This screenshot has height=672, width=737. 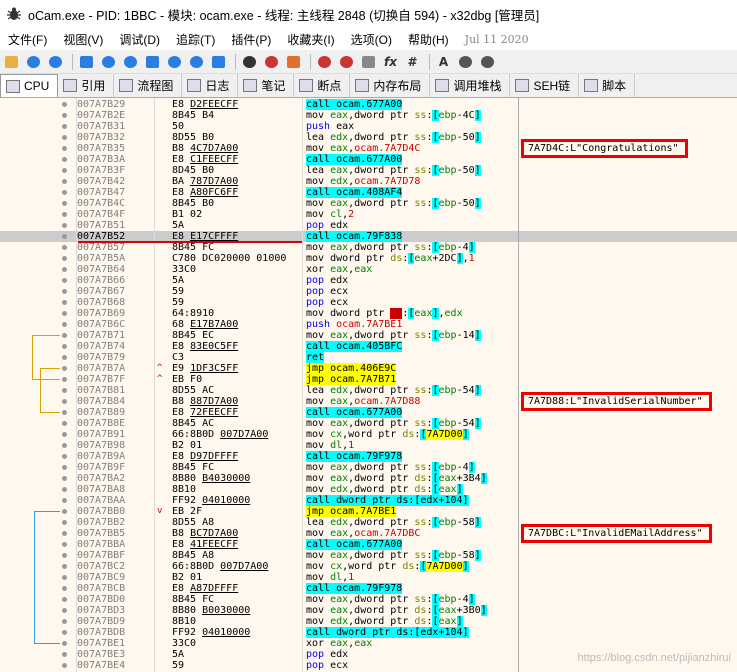 I want to click on menu-item-6: 选项(O), so click(x=371, y=39).